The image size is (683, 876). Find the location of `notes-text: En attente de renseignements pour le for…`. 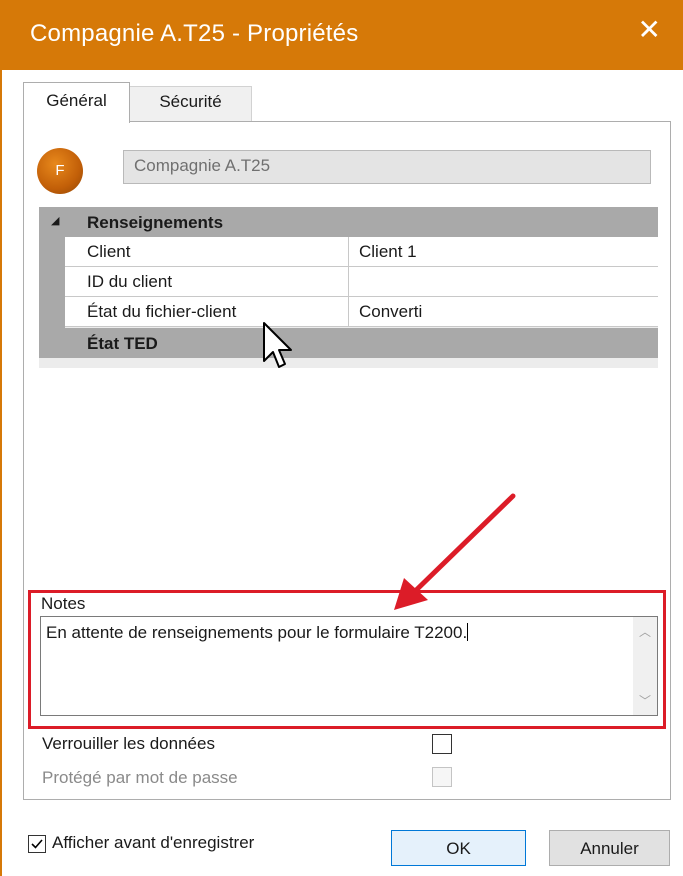

notes-text: En attente de renseignements pour le for… is located at coordinates (256, 632).